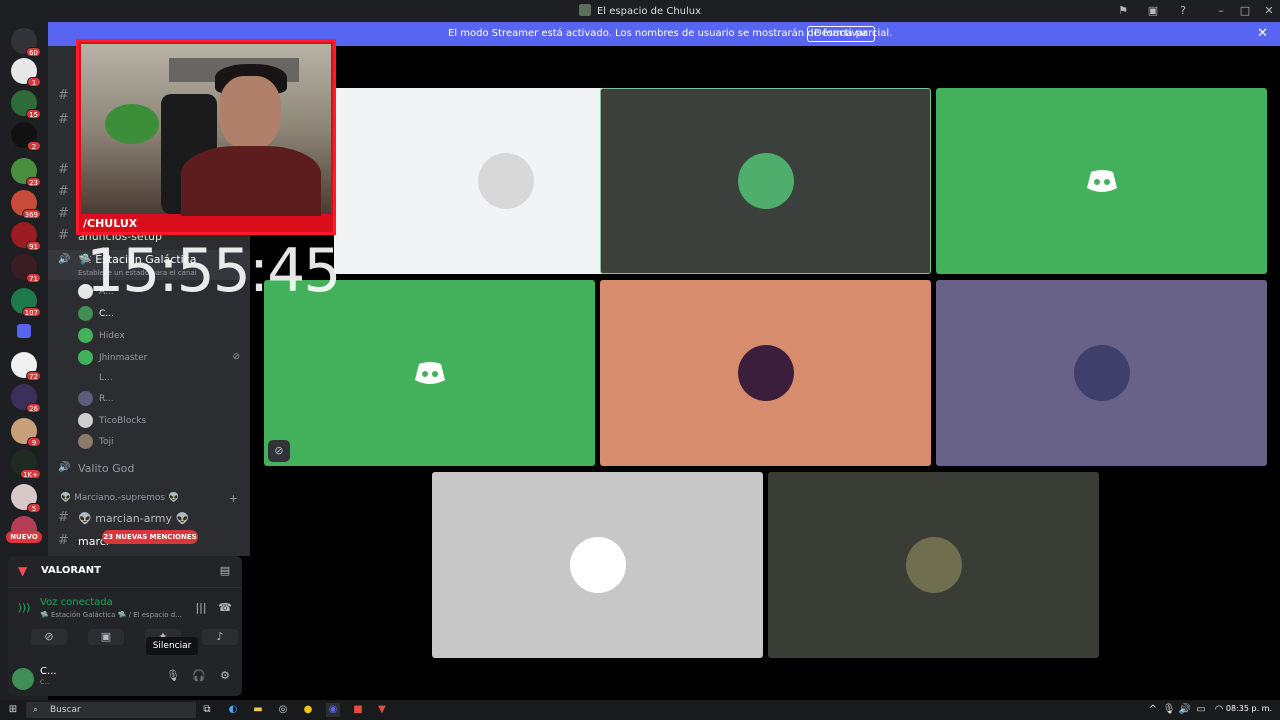 Image resolution: width=1280 pixels, height=720 pixels. Describe the element at coordinates (382, 710) in the screenshot. I see `app-icon: ▼` at that location.